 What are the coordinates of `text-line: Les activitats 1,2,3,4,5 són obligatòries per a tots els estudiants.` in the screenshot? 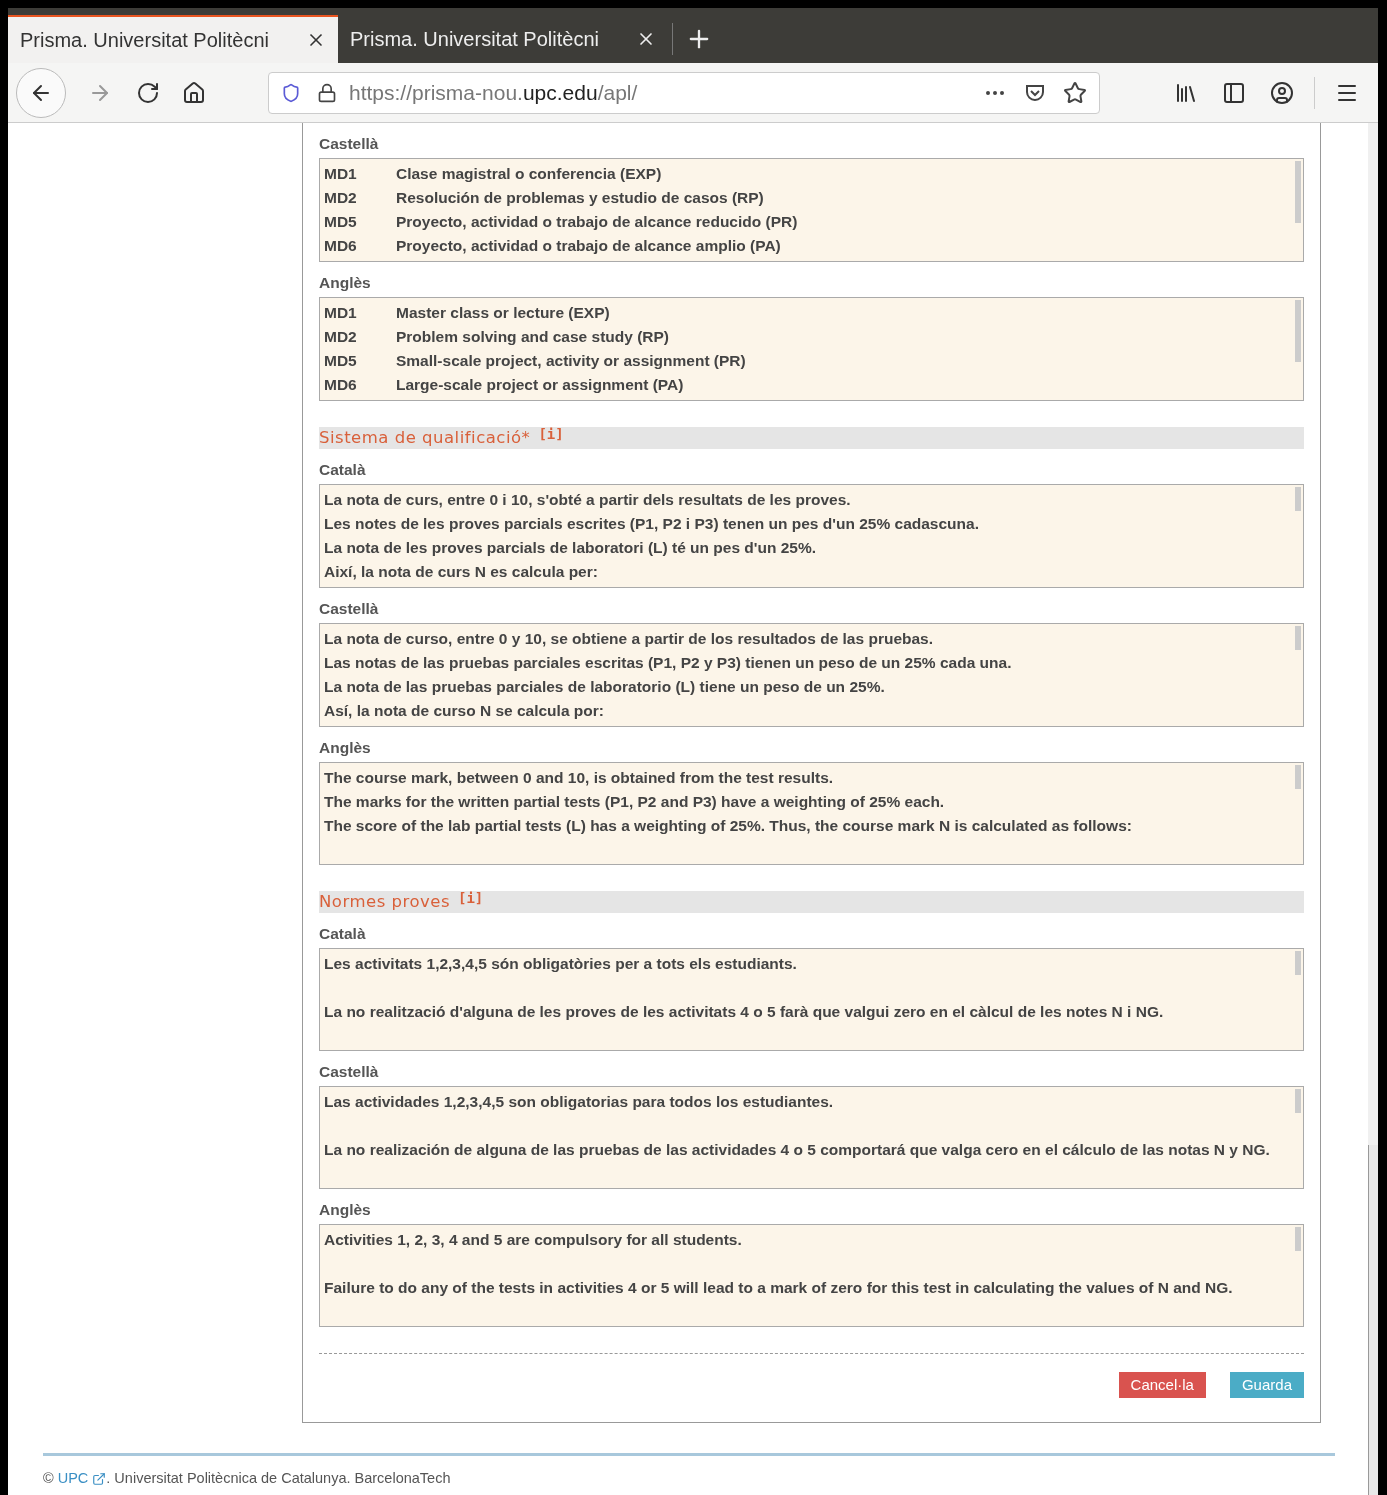 It's located at (561, 964).